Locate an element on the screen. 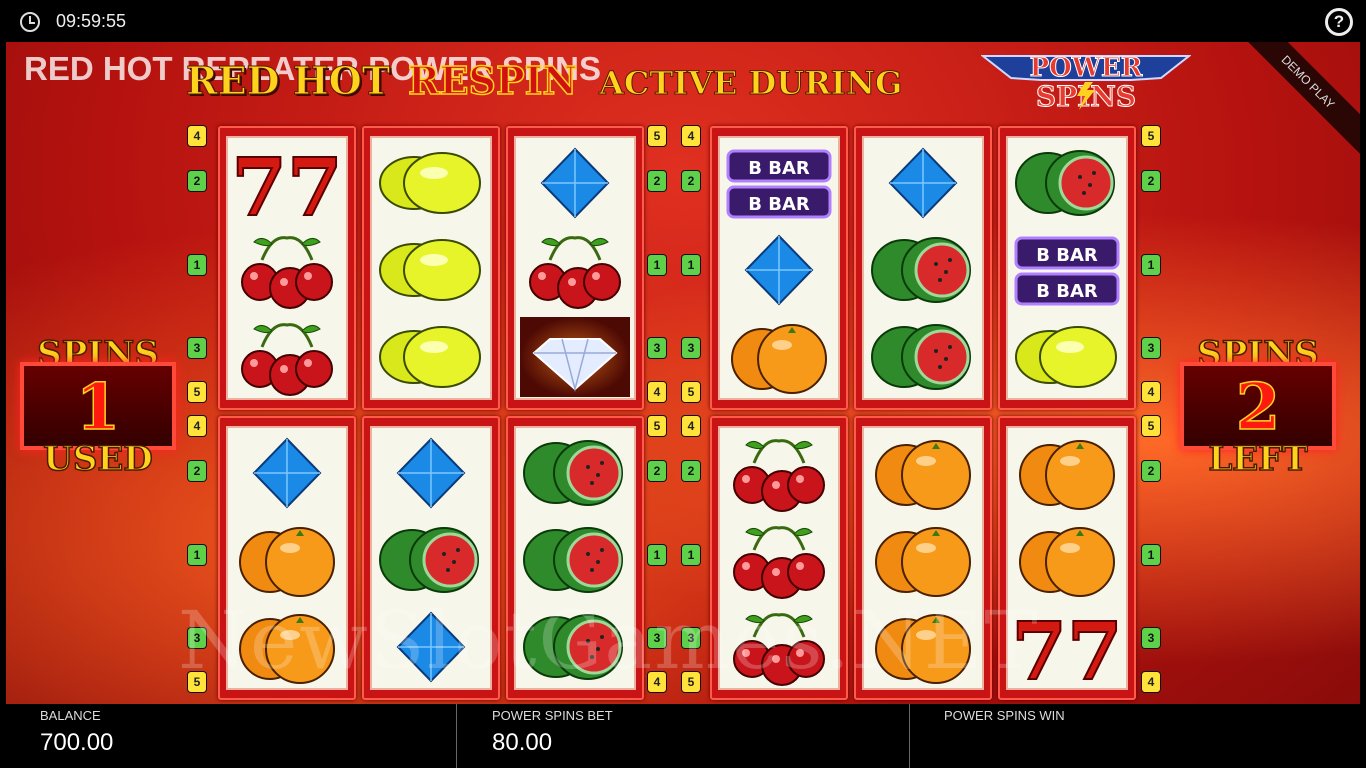 This screenshot has width=1366, height=768. watermark: NewSlotGames.NET is located at coordinates (609, 640).